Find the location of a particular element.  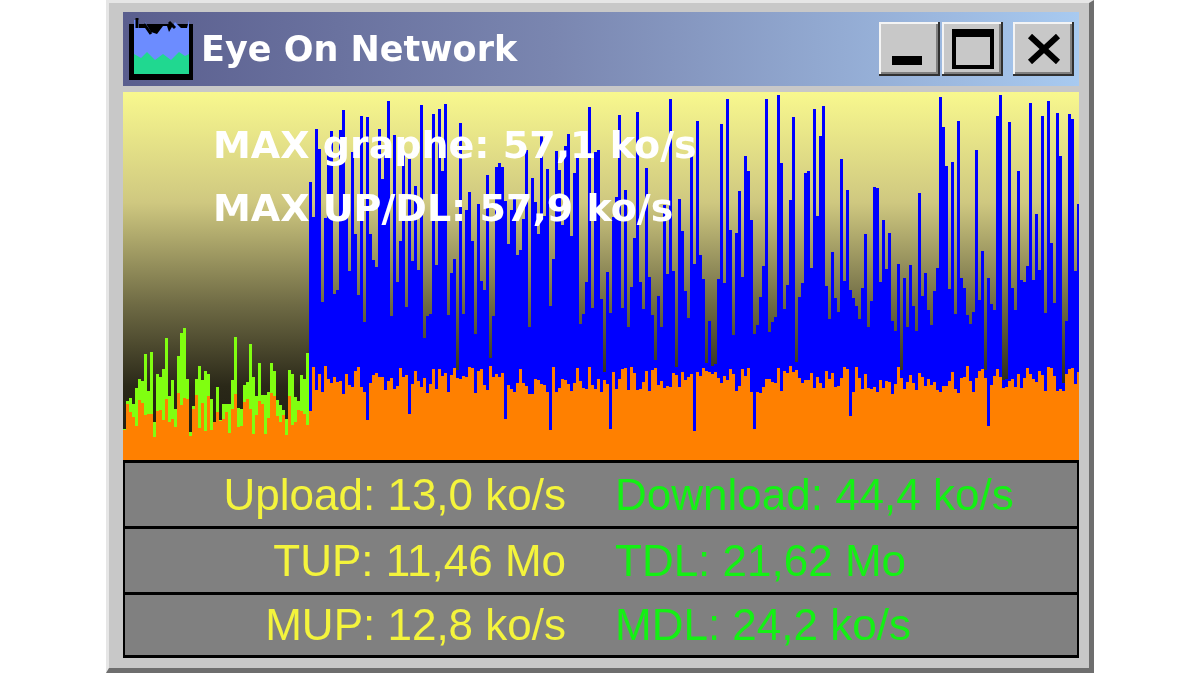

download-stat: Download: 44,4 ko/s is located at coordinates (814, 494).